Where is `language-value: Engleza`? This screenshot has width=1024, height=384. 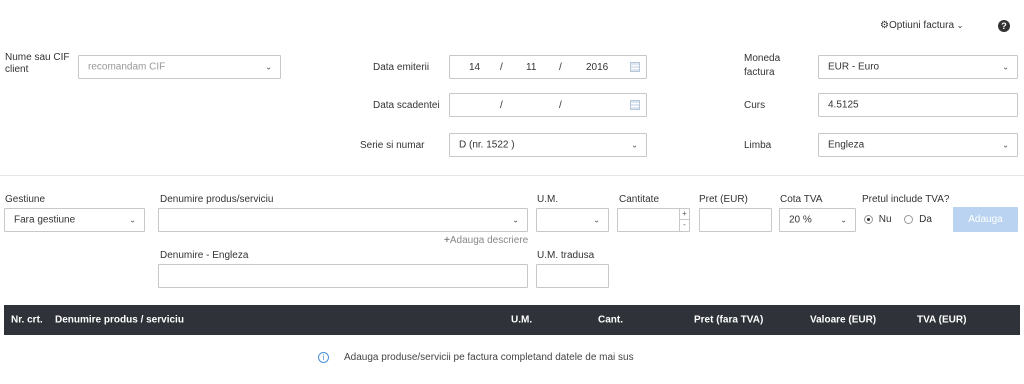
language-value: Engleza is located at coordinates (846, 145).